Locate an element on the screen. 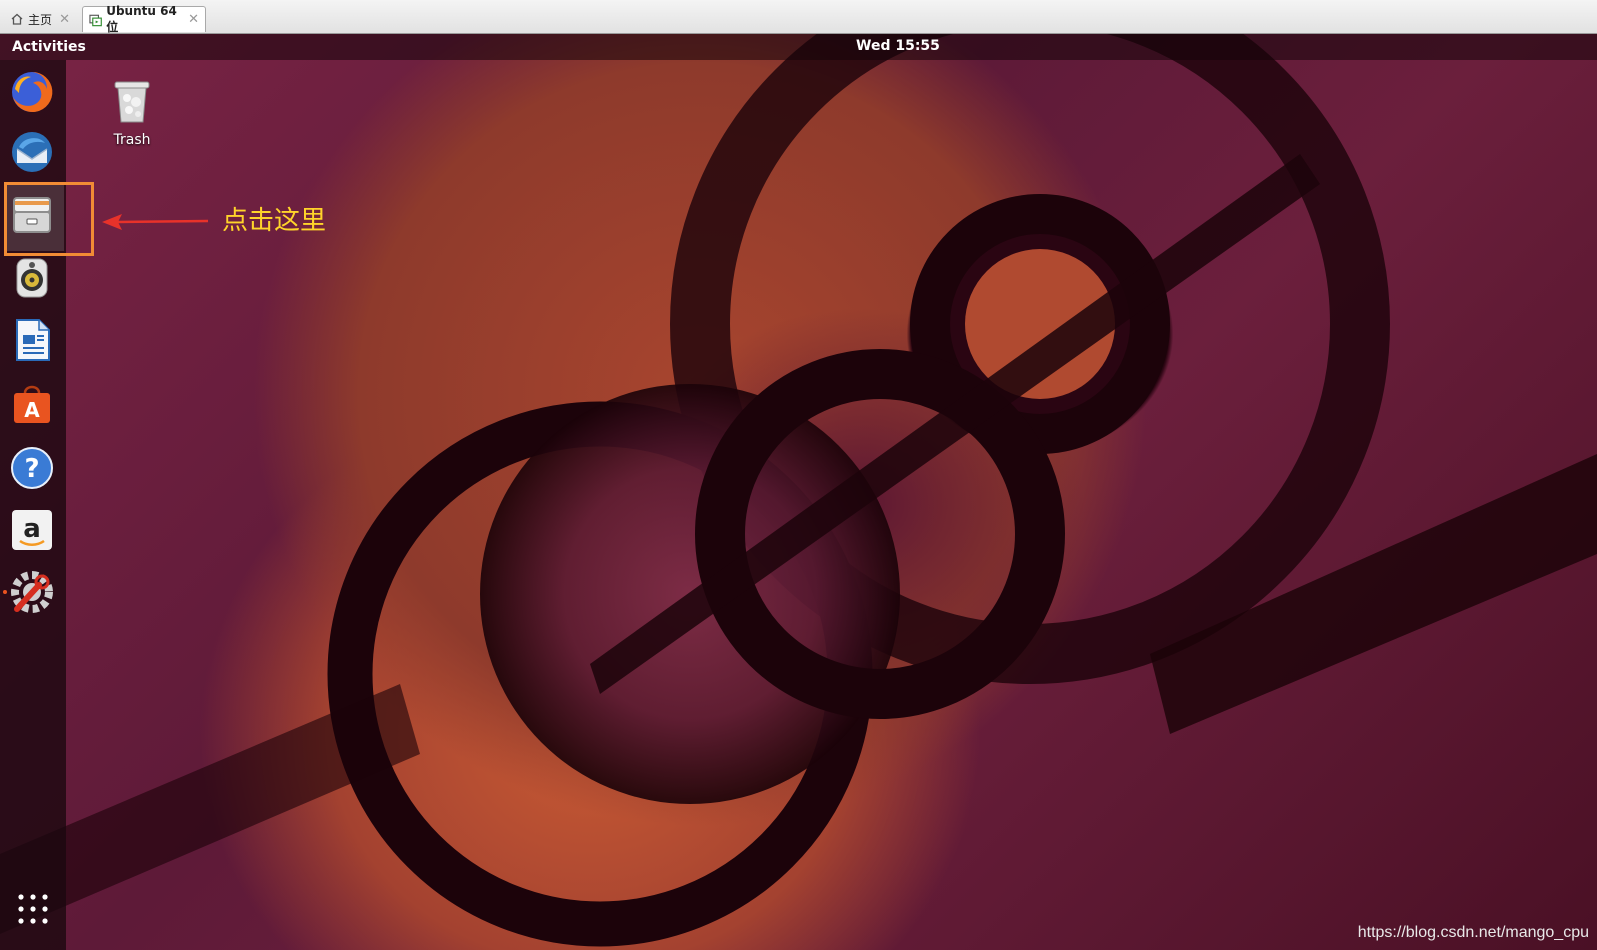 The image size is (1597, 950). vm-tab-bar: 主页 ✕ Ubuntu 64 位 ✕ is located at coordinates (798, 17).